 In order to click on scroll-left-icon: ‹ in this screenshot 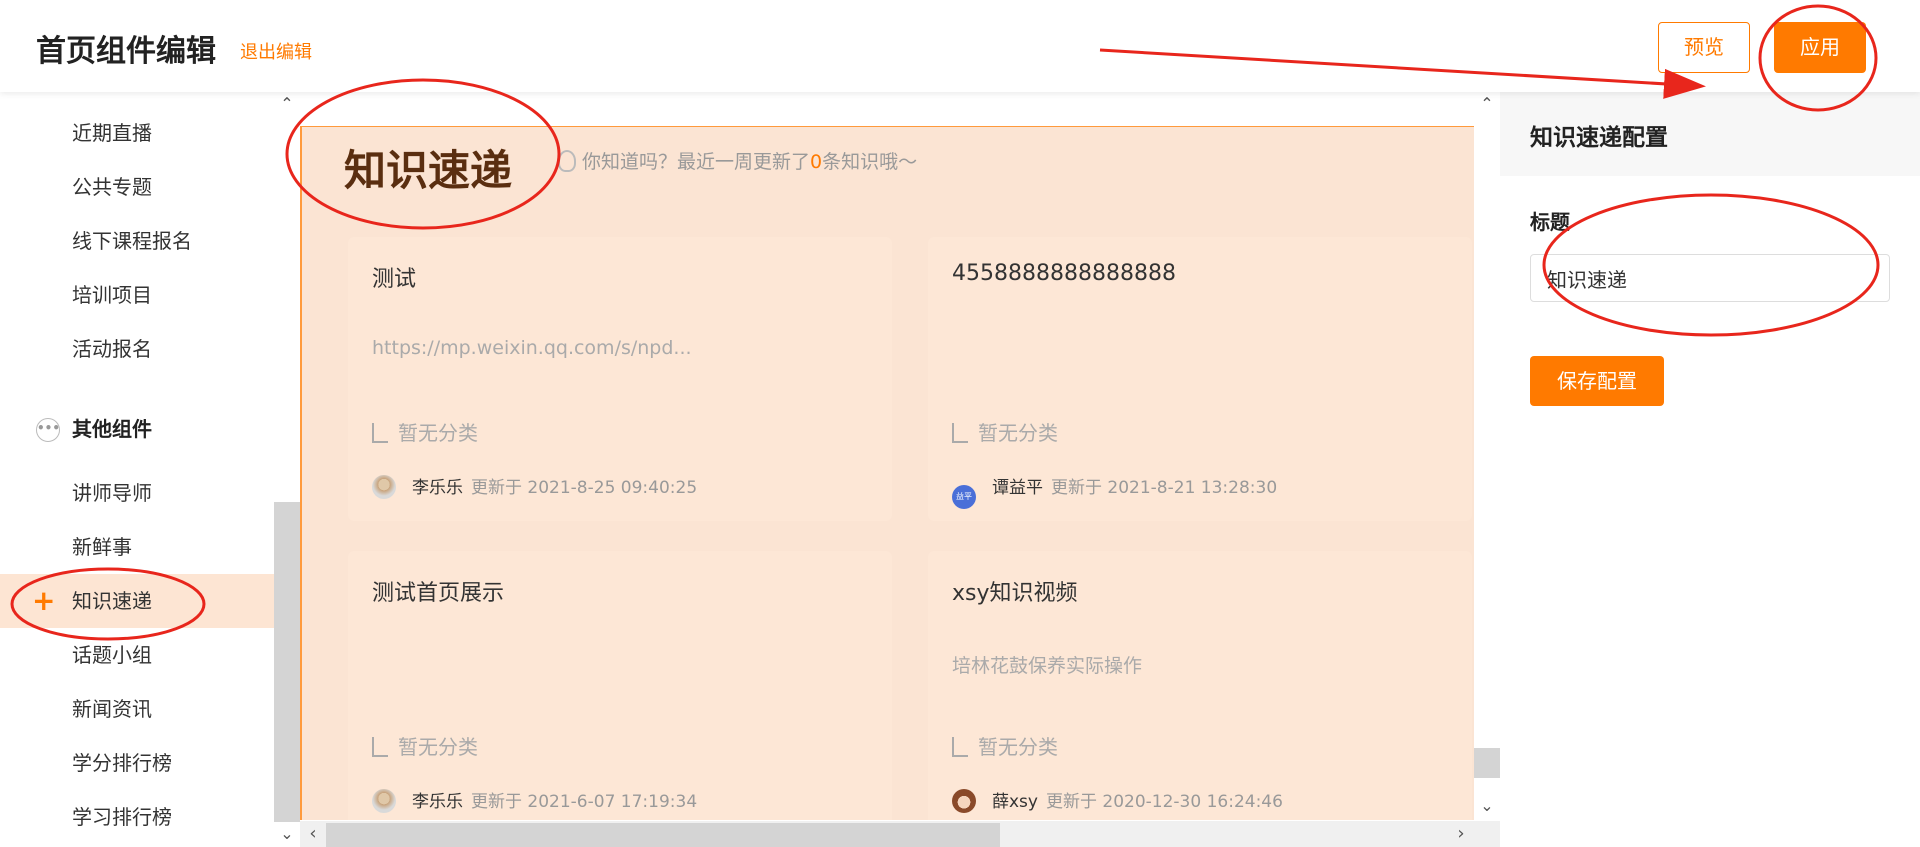, I will do `click(313, 834)`.